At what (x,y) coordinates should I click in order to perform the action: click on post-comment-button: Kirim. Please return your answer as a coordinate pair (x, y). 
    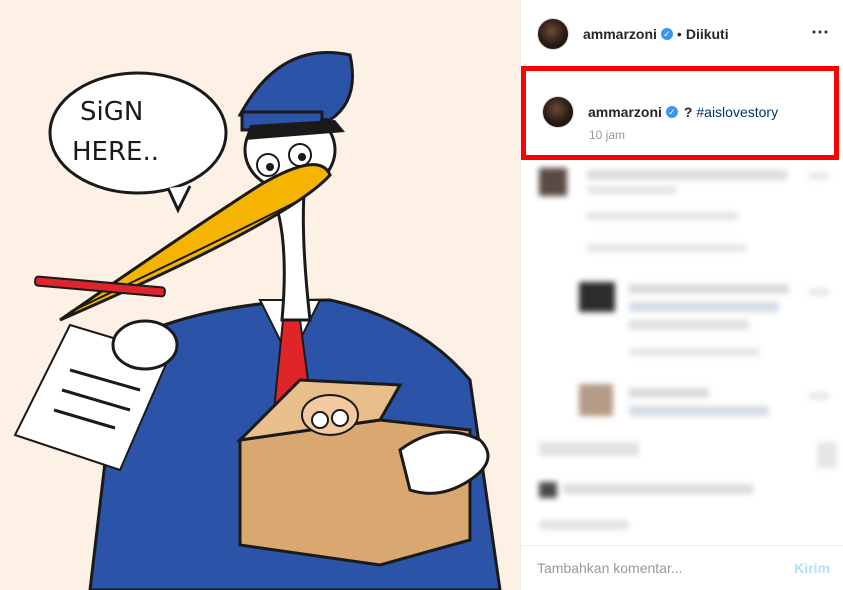
    Looking at the image, I should click on (812, 568).